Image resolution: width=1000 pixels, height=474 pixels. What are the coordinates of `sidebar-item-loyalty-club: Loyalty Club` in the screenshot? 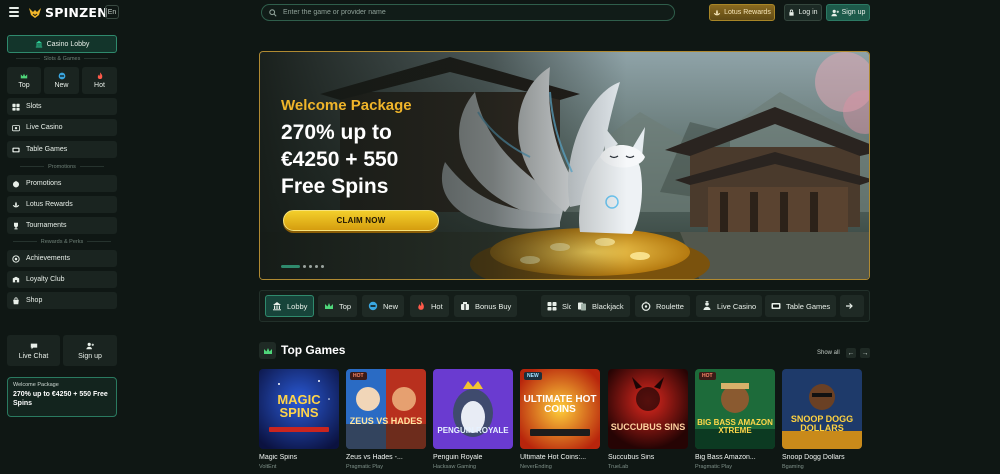 It's located at (62, 279).